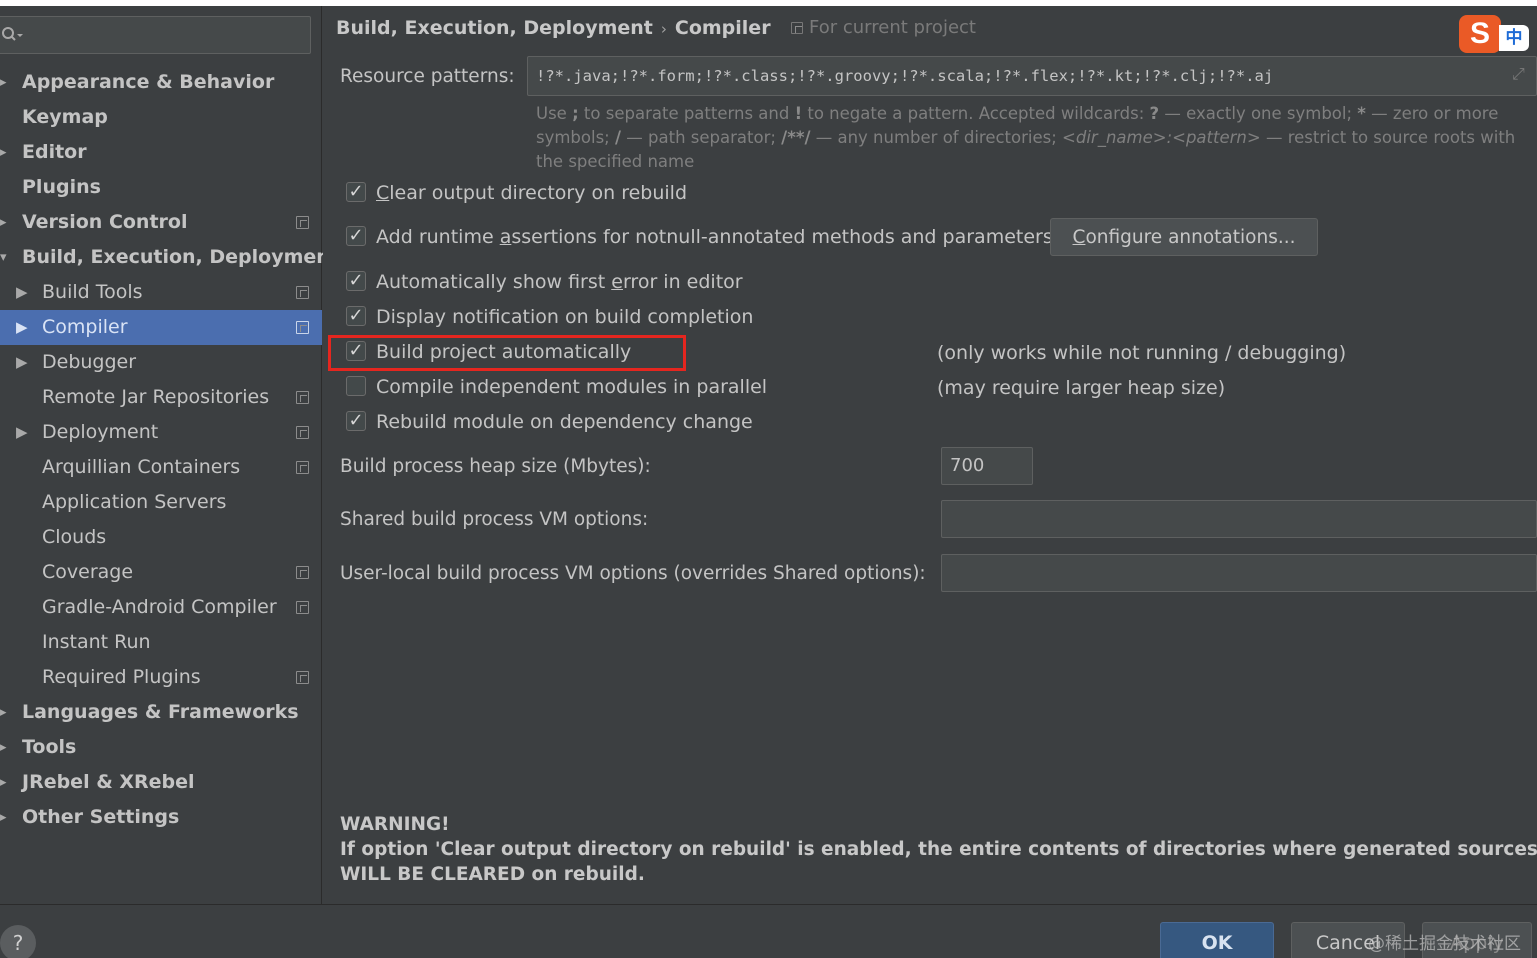 Image resolution: width=1537 pixels, height=958 pixels. I want to click on clear-output-checkbox-row: Clear output directory on rebuild, so click(546, 193).